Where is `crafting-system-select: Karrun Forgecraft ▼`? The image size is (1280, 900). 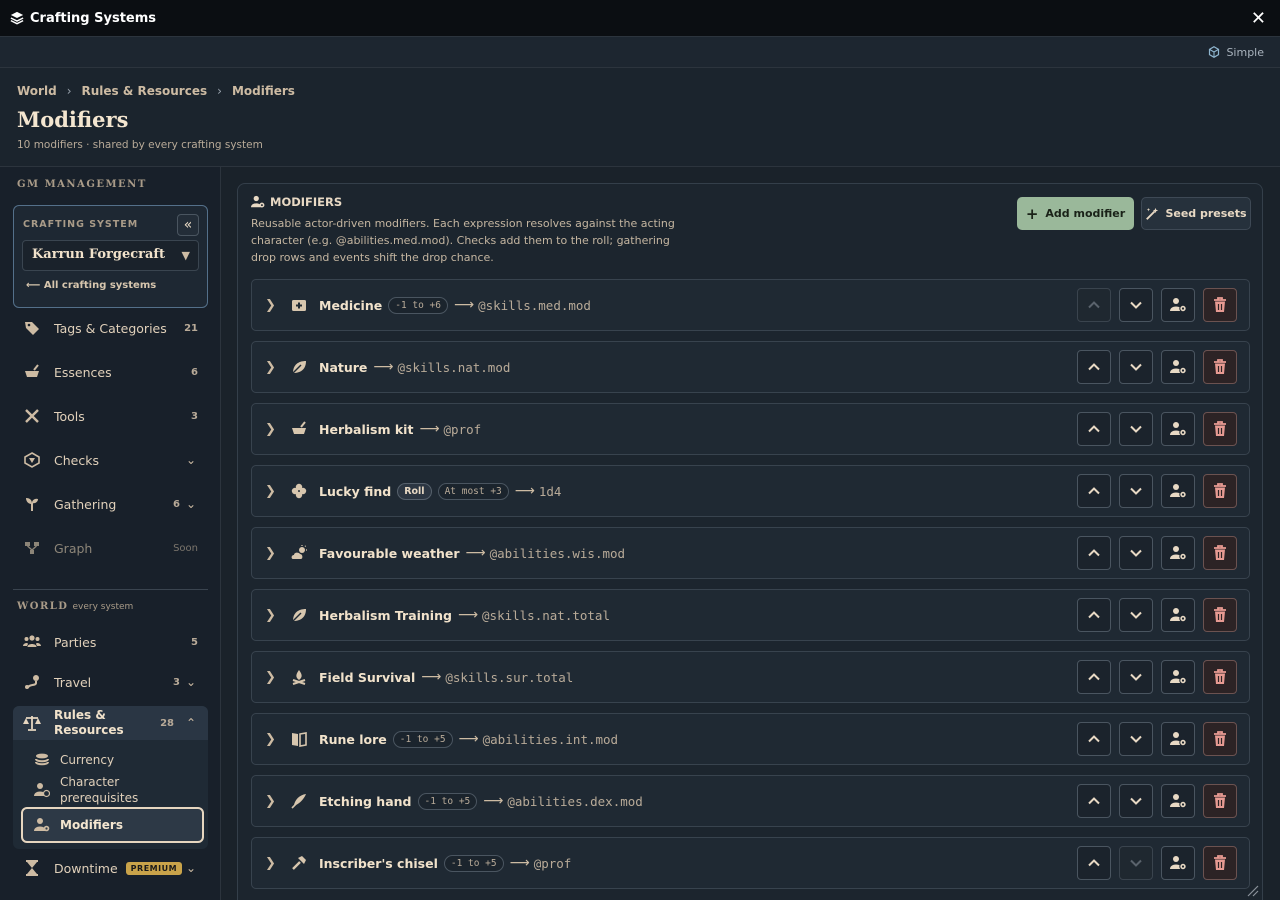
crafting-system-select: Karrun Forgecraft ▼ is located at coordinates (110, 255).